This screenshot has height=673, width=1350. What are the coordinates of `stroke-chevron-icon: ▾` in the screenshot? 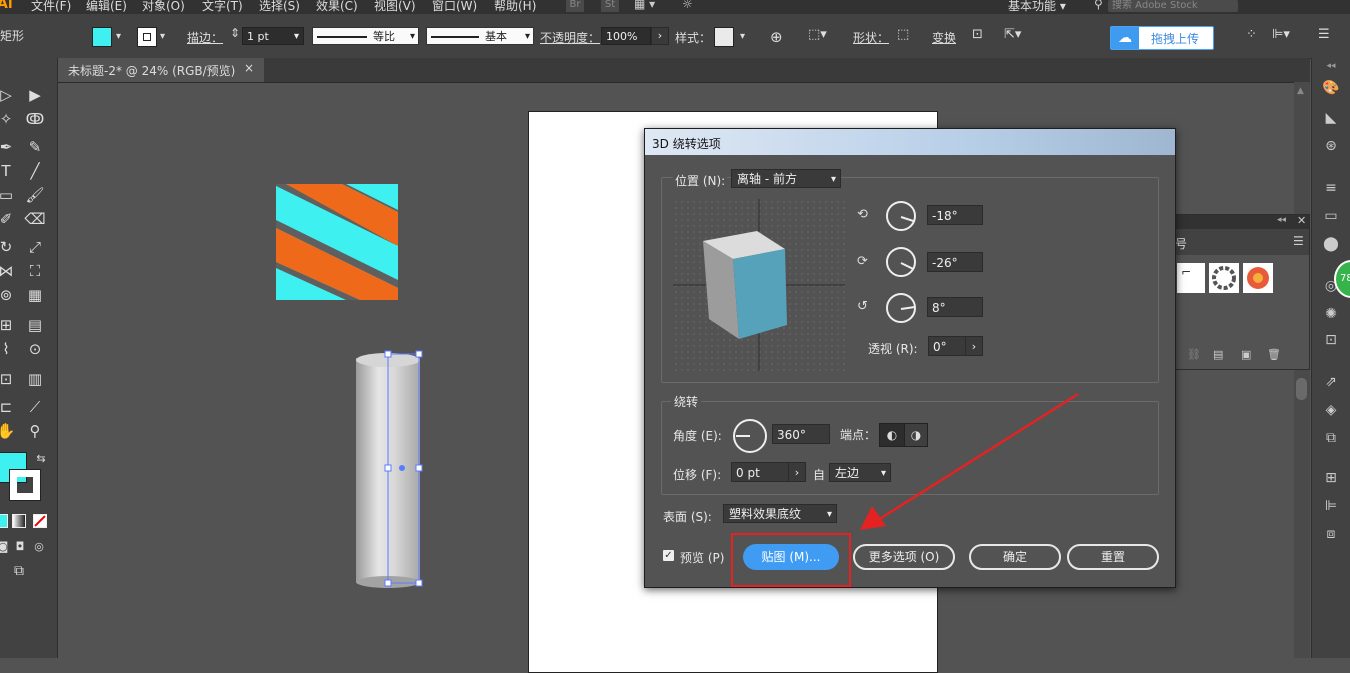 It's located at (162, 36).